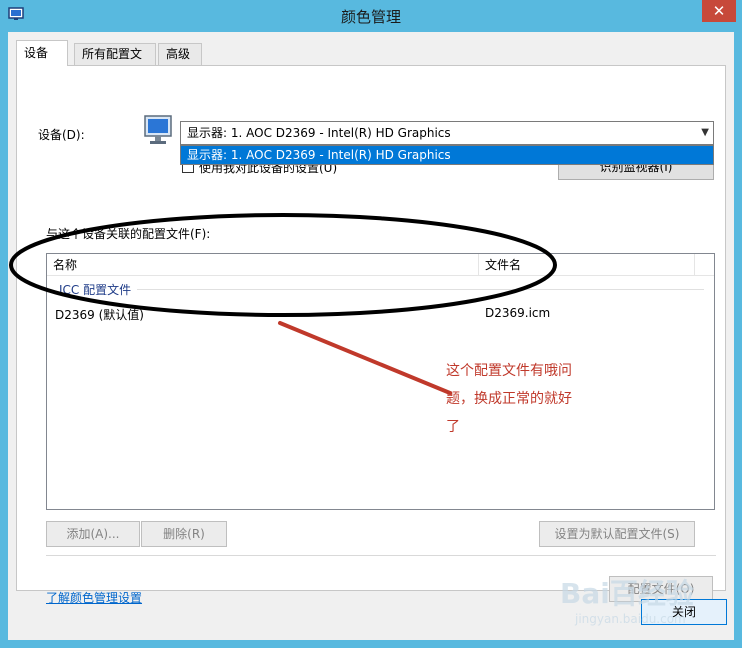 The height and width of the screenshot is (648, 742). What do you see at coordinates (420, 289) in the screenshot?
I see `group-divider` at bounding box center [420, 289].